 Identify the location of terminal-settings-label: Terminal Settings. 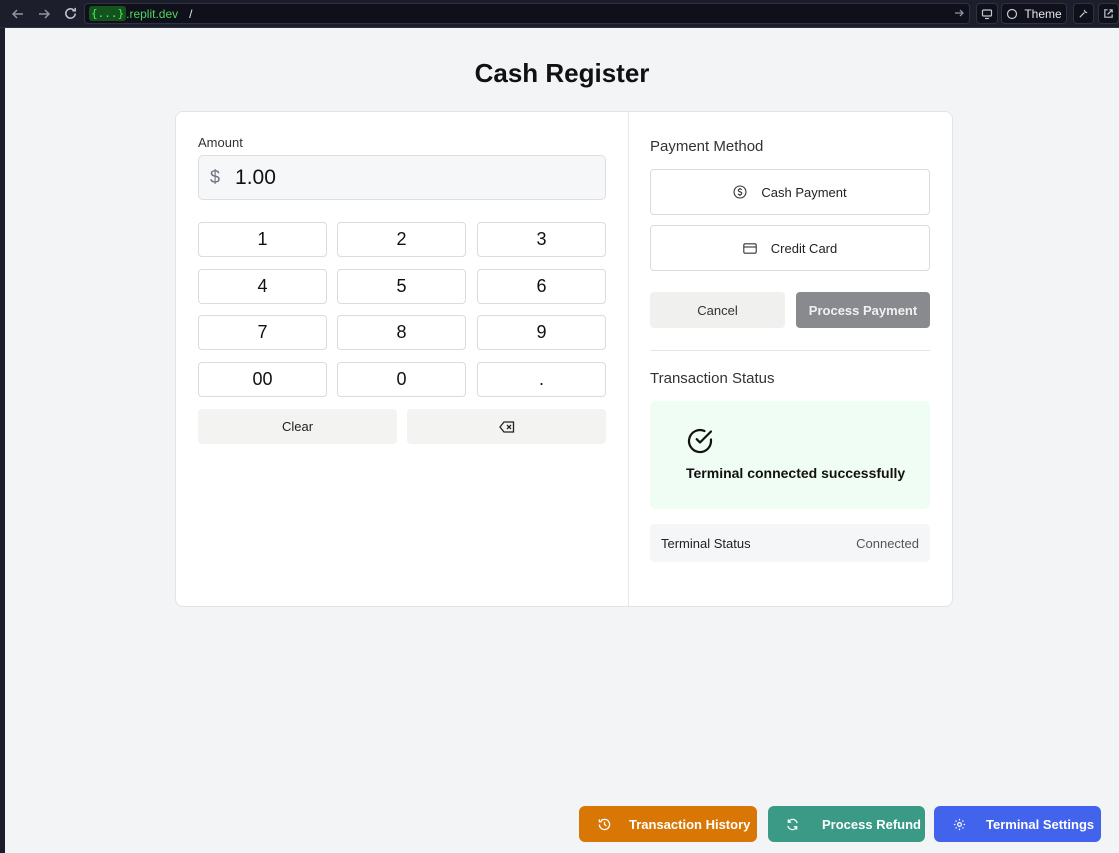
(1040, 824).